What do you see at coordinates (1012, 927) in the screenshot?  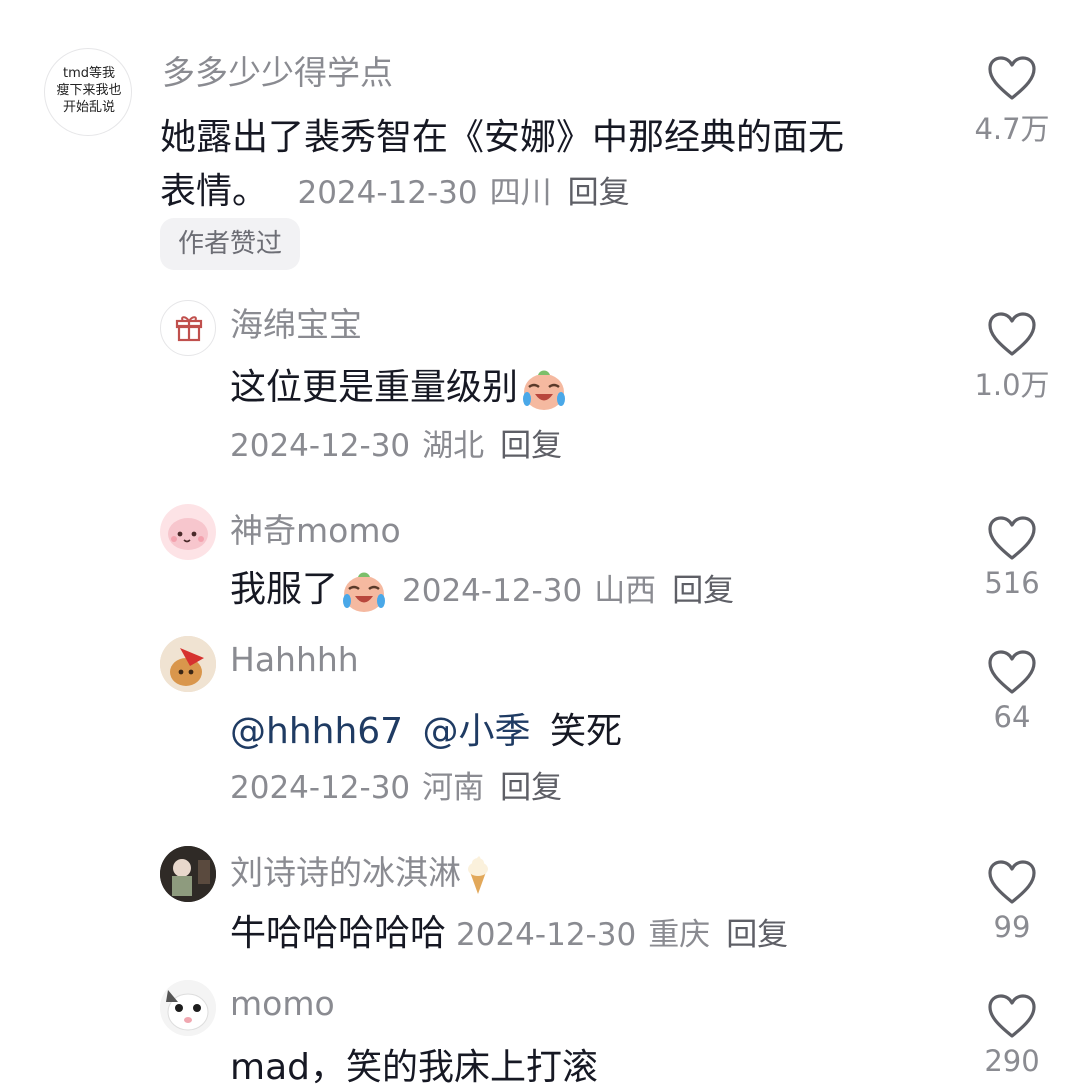 I see `like-count: 99` at bounding box center [1012, 927].